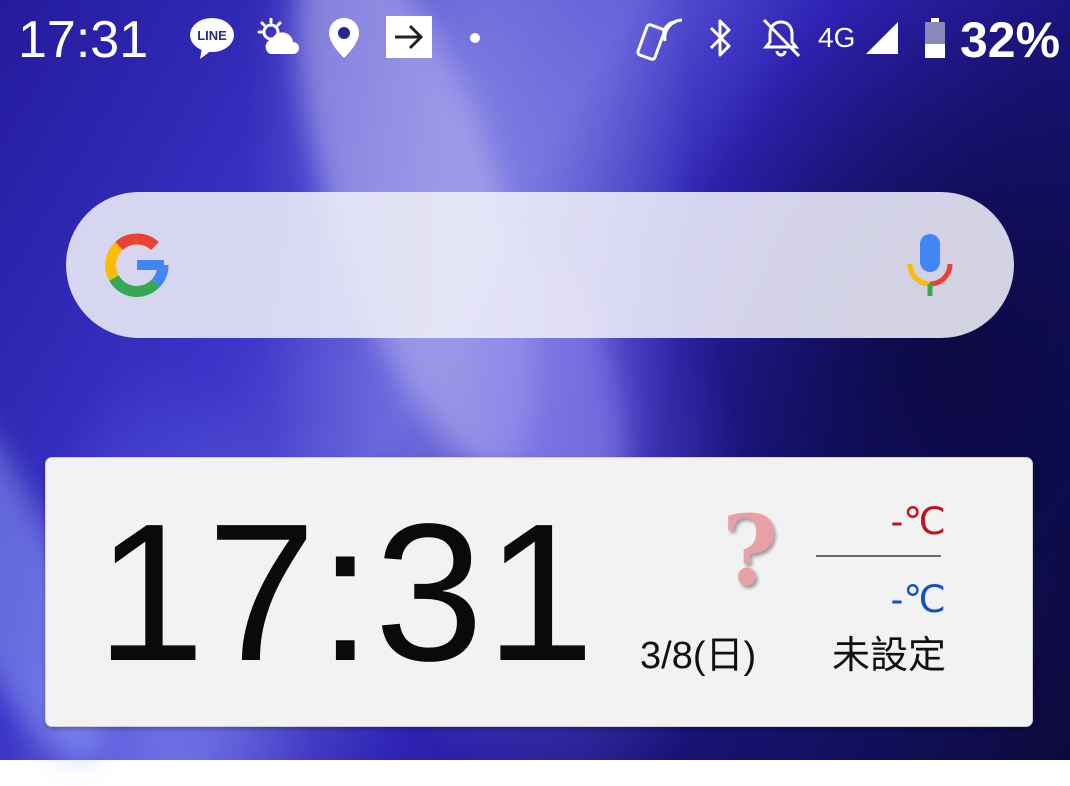 Image resolution: width=1070 pixels, height=786 pixels. I want to click on more-notifications-dot-icon, so click(475, 38).